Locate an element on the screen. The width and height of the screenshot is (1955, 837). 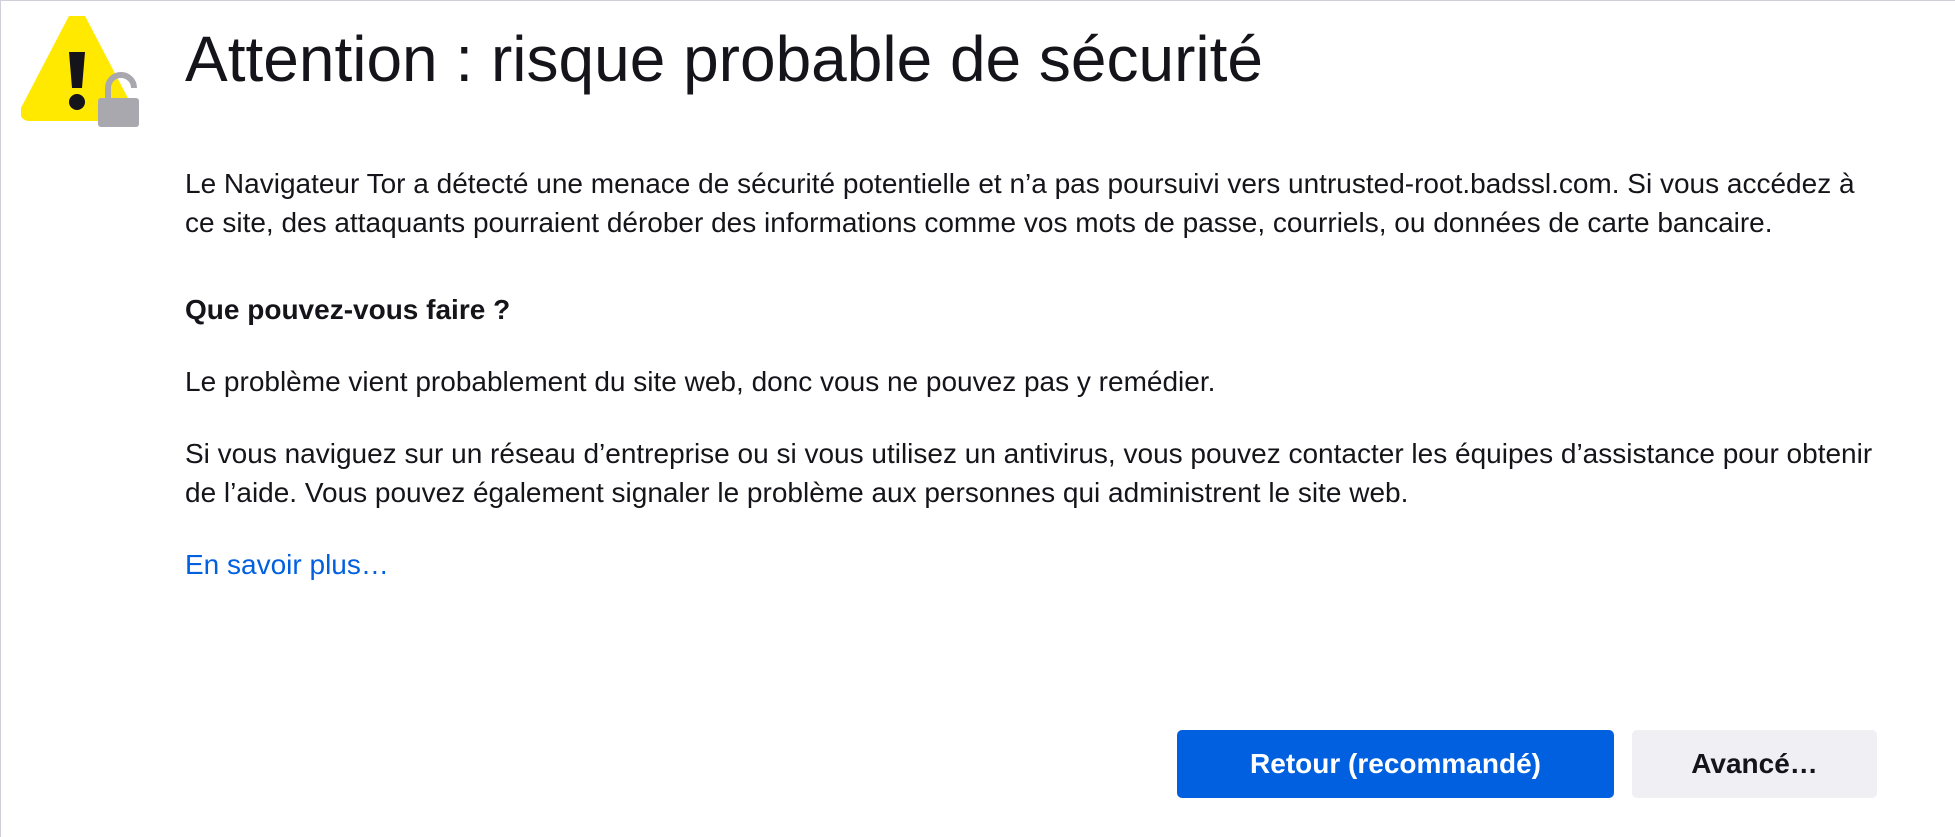
subheading: Que pouvez-vous faire ? is located at coordinates (348, 309).